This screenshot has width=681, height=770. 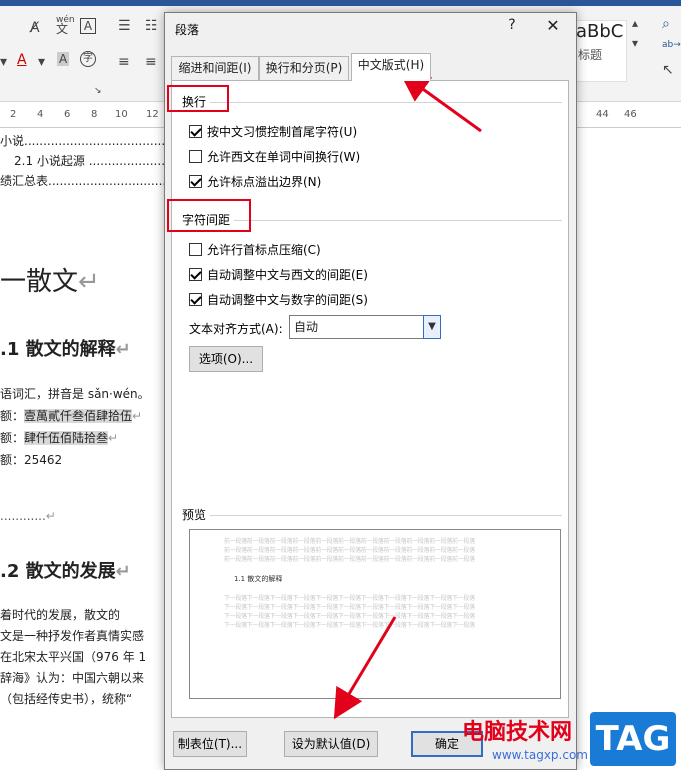 I want to click on watermark-url: www.tagxp.com, so click(x=540, y=755).